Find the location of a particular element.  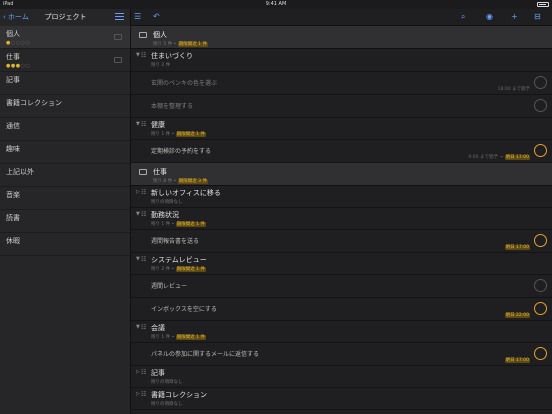

sidebar-title: プロジェクト is located at coordinates (65, 17).